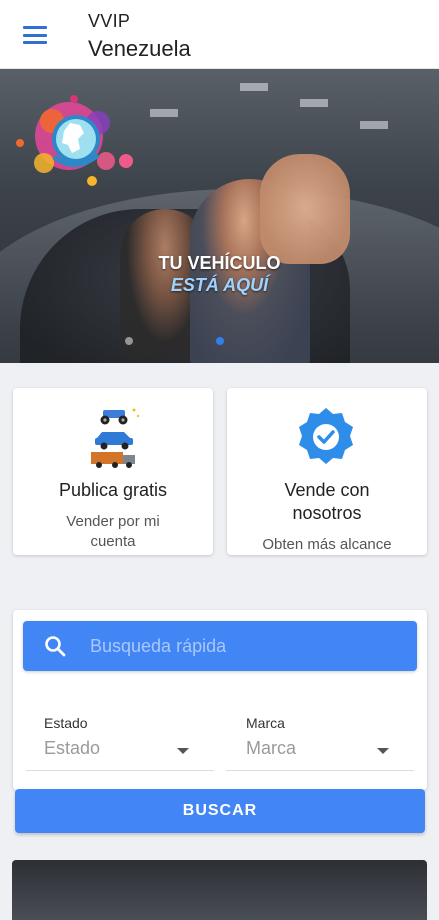 This screenshot has width=439, height=920. Describe the element at coordinates (326, 436) in the screenshot. I see `verified-badge-icon` at that location.